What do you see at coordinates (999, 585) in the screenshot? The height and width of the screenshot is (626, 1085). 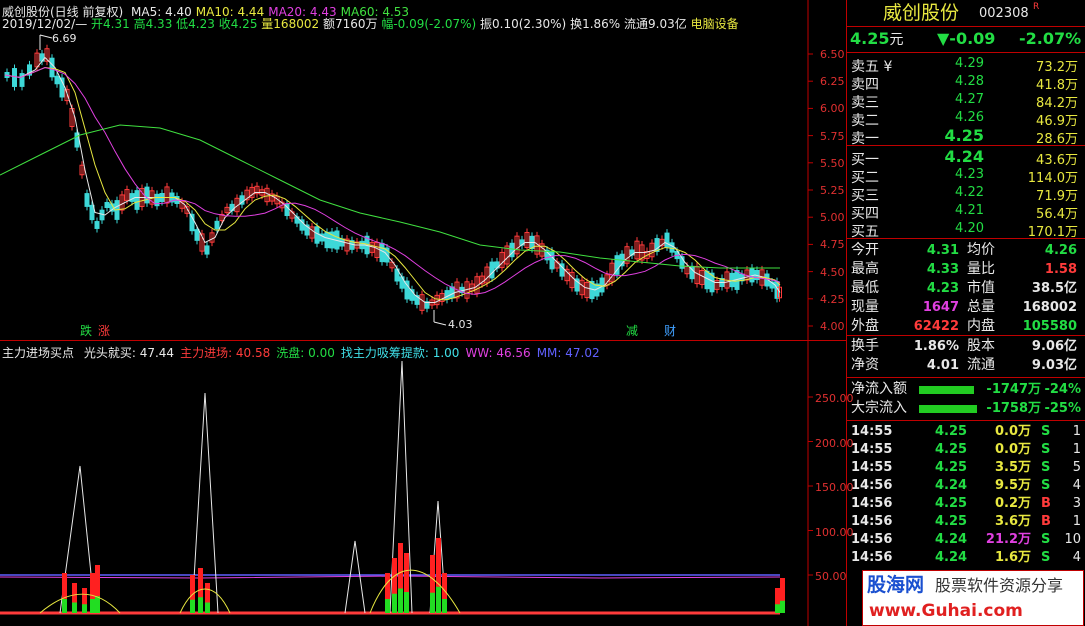 I see `watermark-slogan: 股票软件资源分享` at bounding box center [999, 585].